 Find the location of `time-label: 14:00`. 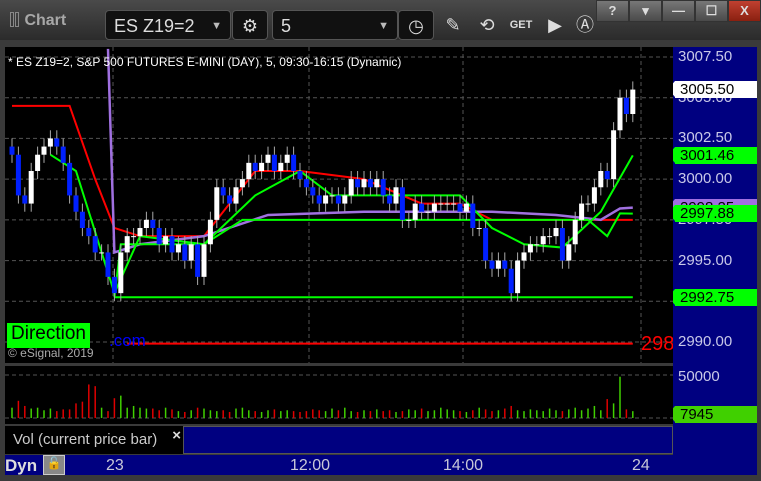

time-label: 14:00 is located at coordinates (463, 465).